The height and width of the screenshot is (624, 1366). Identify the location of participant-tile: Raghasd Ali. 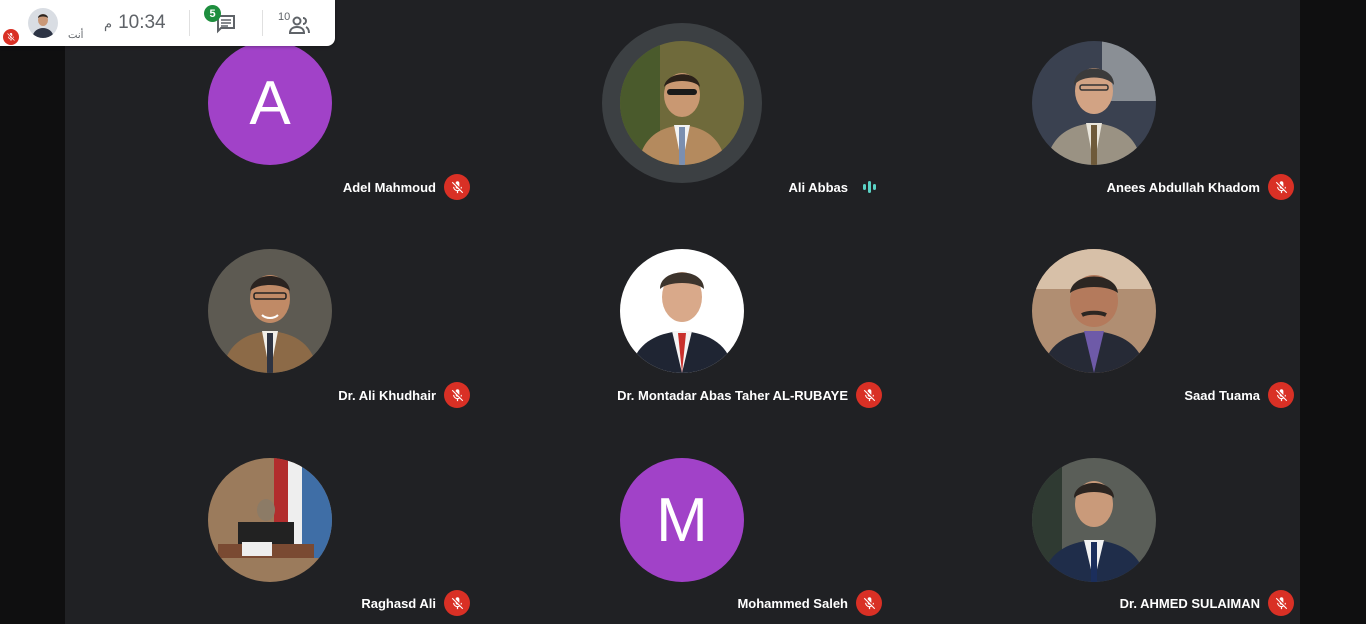
(270, 520).